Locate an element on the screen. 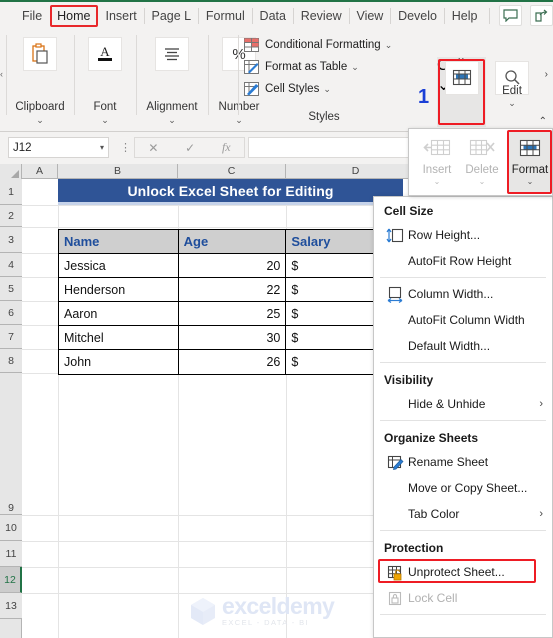 The image size is (553, 638). cell-name: Henderson is located at coordinates (119, 290).